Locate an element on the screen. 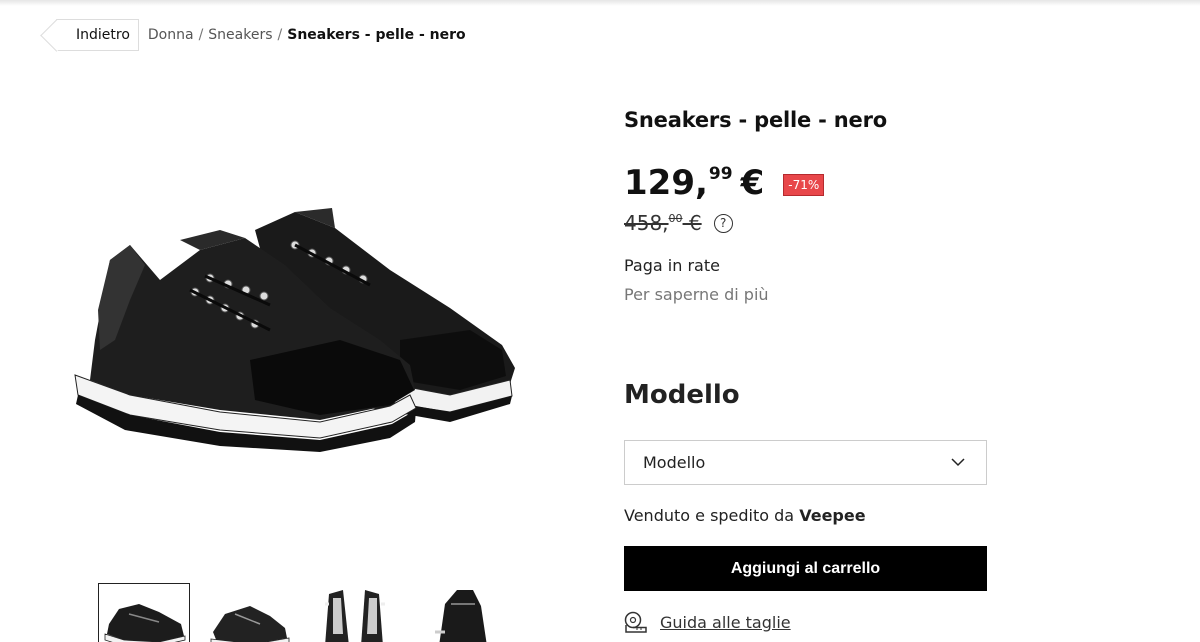  back-button: Indietro is located at coordinates (97, 35).